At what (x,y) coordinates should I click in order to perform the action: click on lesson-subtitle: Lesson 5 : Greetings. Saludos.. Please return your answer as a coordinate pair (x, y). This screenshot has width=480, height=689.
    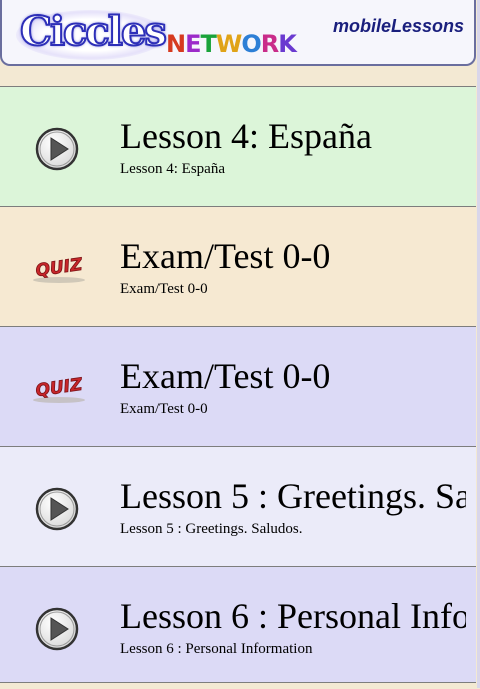
    Looking at the image, I should click on (211, 529).